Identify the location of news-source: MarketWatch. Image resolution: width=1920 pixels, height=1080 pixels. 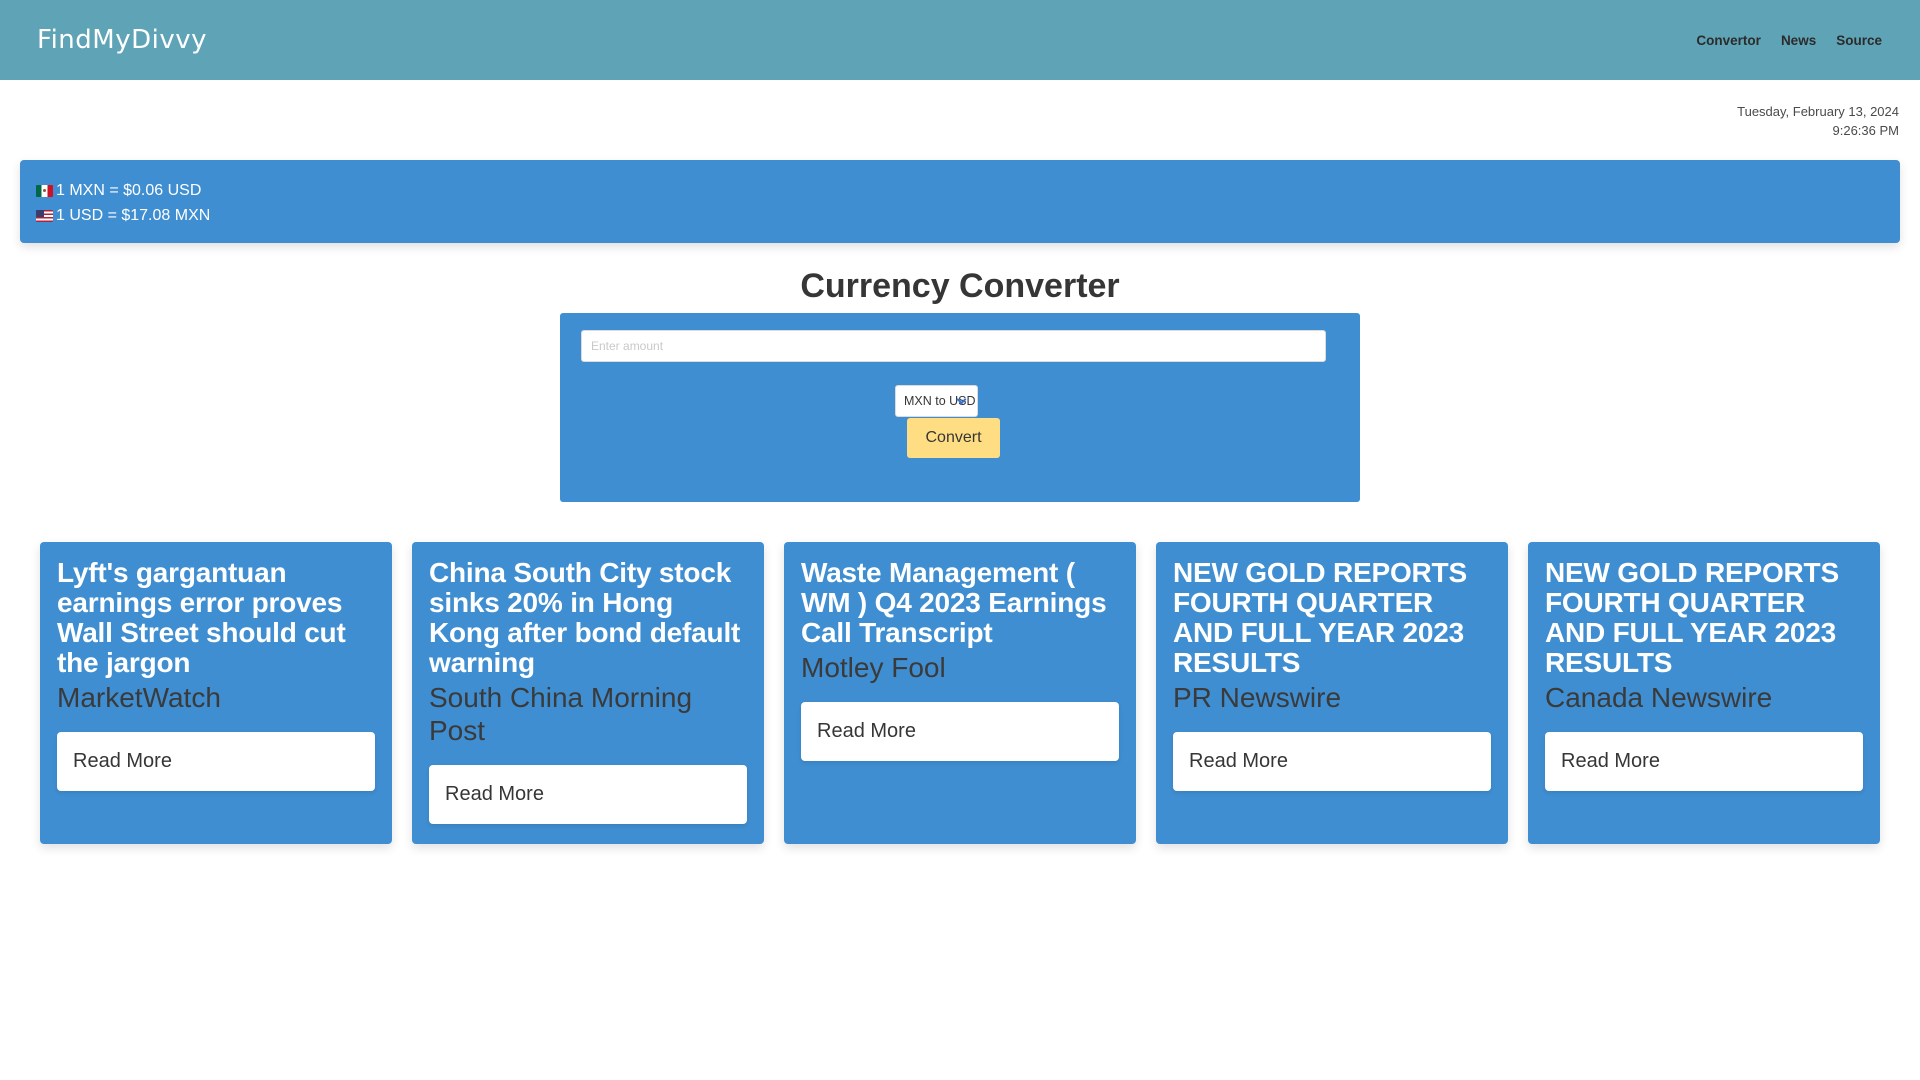
(139, 697).